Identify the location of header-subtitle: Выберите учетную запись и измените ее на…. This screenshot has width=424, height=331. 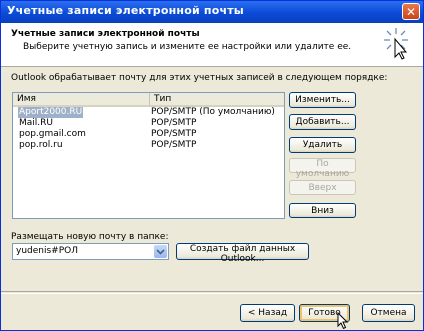
(187, 47).